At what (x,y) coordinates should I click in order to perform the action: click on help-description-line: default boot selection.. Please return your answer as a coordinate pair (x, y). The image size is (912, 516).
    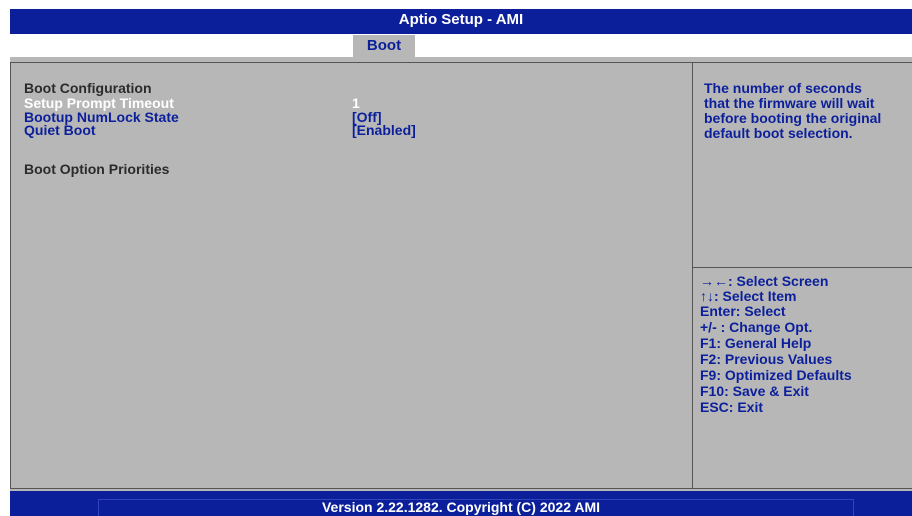
    Looking at the image, I should click on (778, 133).